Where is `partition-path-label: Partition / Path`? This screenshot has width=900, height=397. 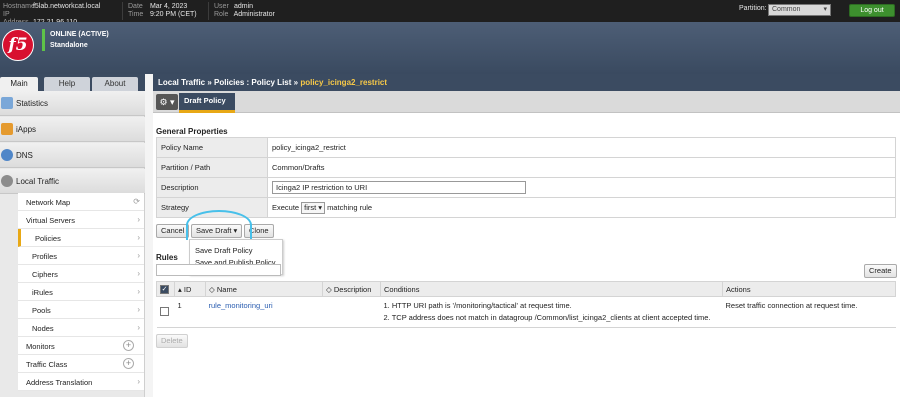 partition-path-label: Partition / Path is located at coordinates (212, 167).